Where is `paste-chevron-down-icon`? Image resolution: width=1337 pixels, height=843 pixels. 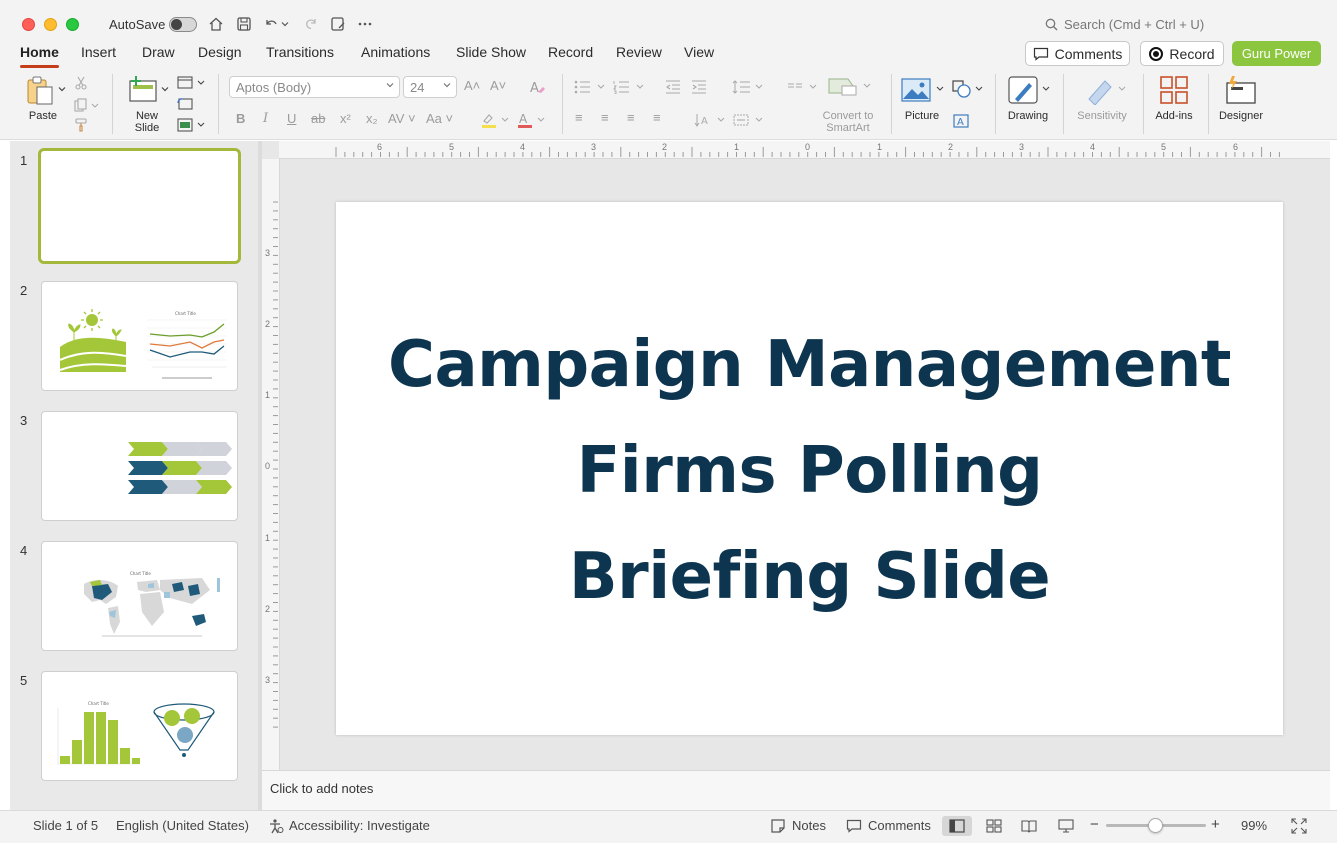 paste-chevron-down-icon is located at coordinates (62, 89).